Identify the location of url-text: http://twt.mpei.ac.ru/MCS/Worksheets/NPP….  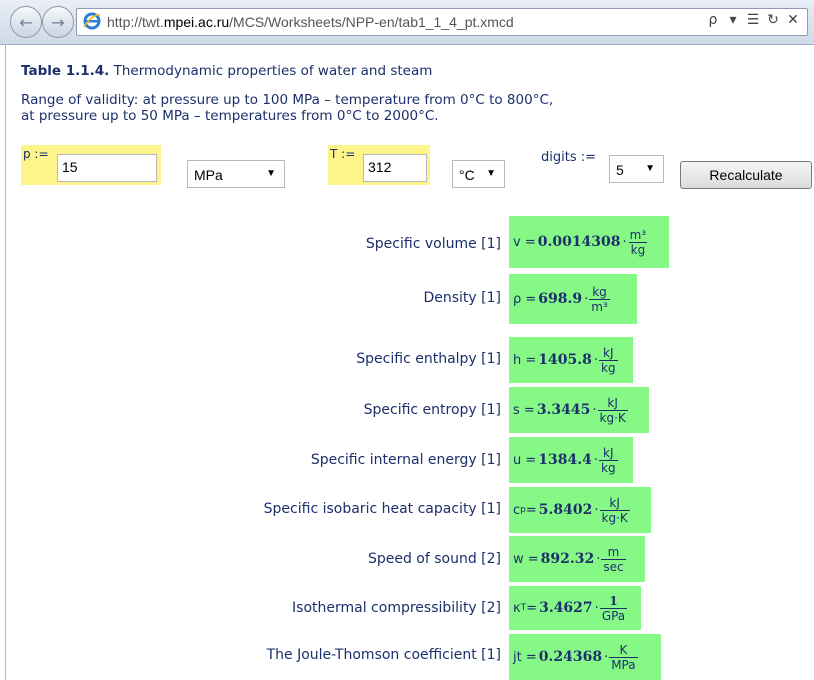
(310, 22).